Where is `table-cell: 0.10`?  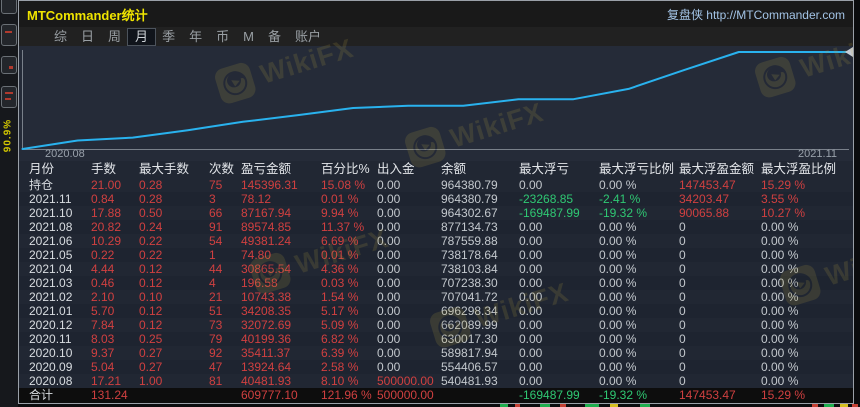 table-cell: 0.10 is located at coordinates (151, 297).